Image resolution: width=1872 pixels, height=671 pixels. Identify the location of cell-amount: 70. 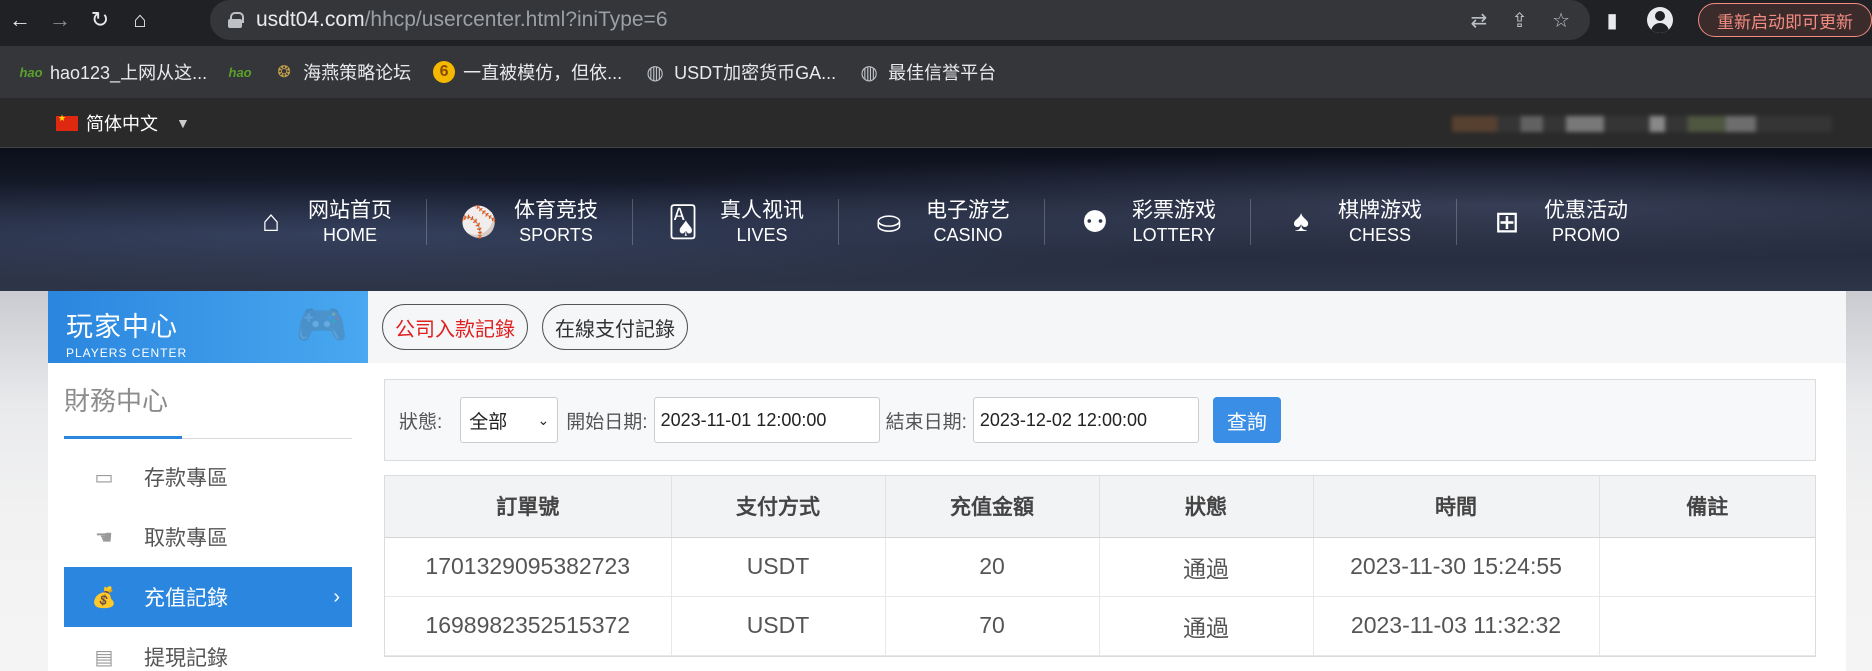
(992, 626).